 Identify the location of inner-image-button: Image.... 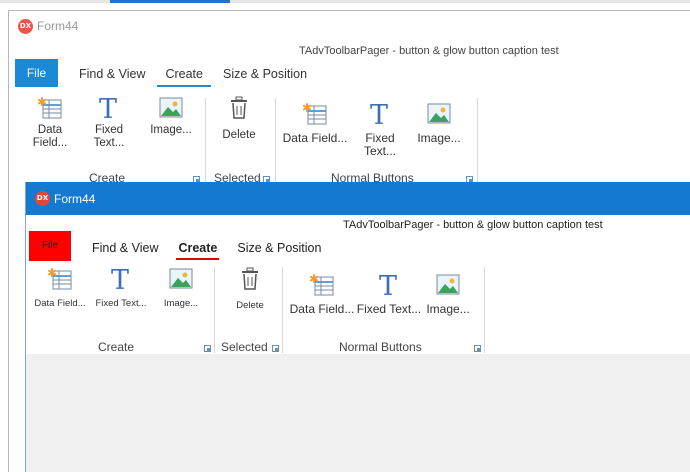
(181, 288).